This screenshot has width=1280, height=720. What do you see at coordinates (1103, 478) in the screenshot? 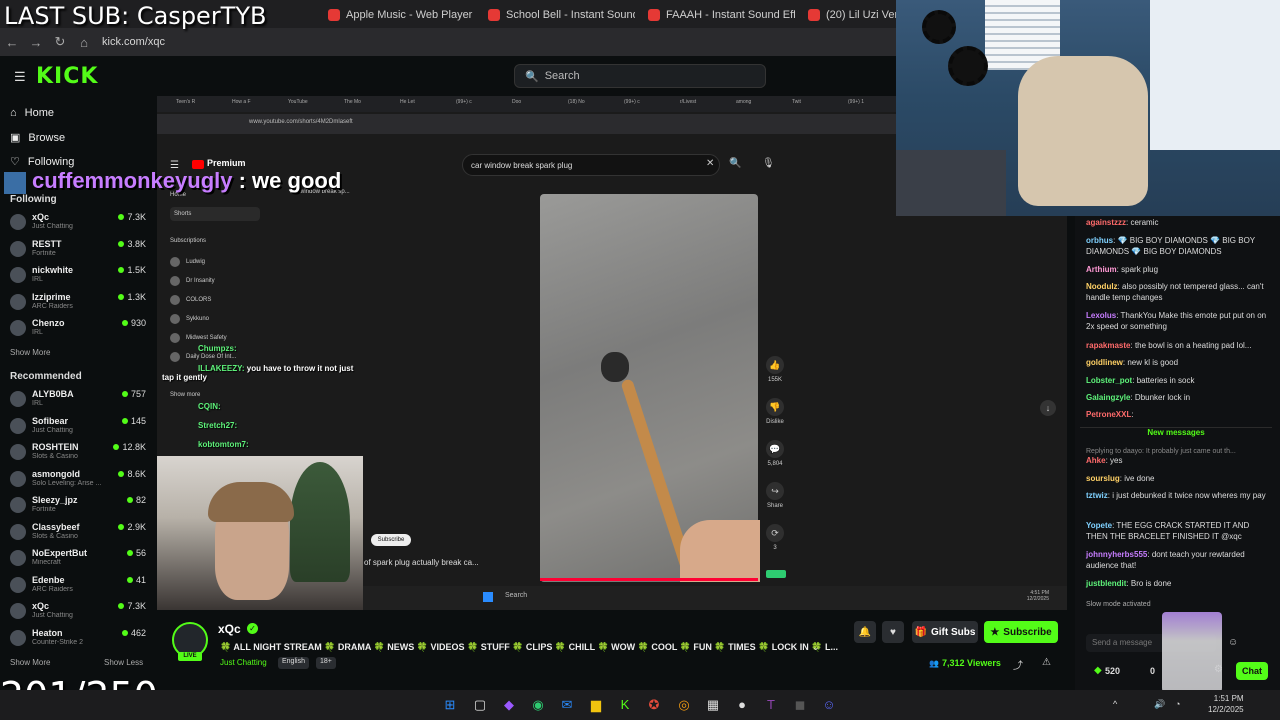
I see `chat-username: sourslug` at bounding box center [1103, 478].